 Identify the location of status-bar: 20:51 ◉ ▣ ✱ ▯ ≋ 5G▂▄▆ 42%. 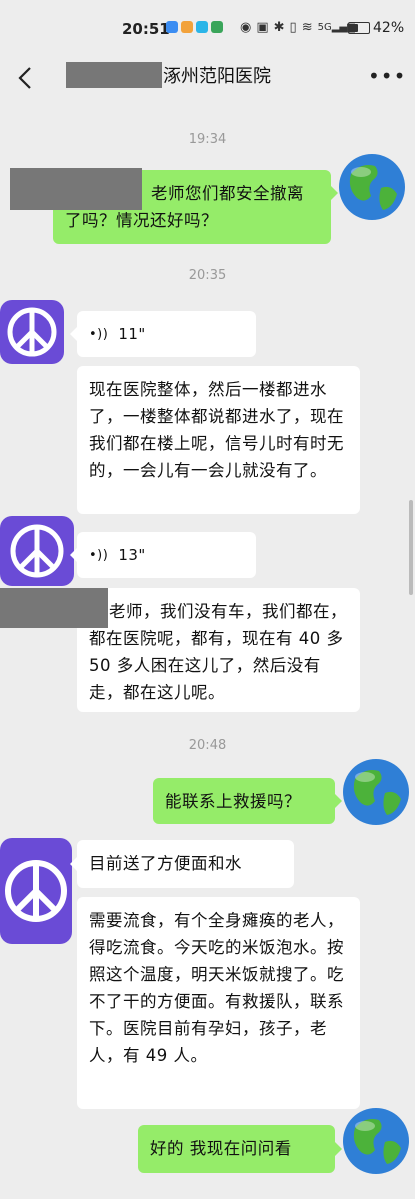
(207, 28).